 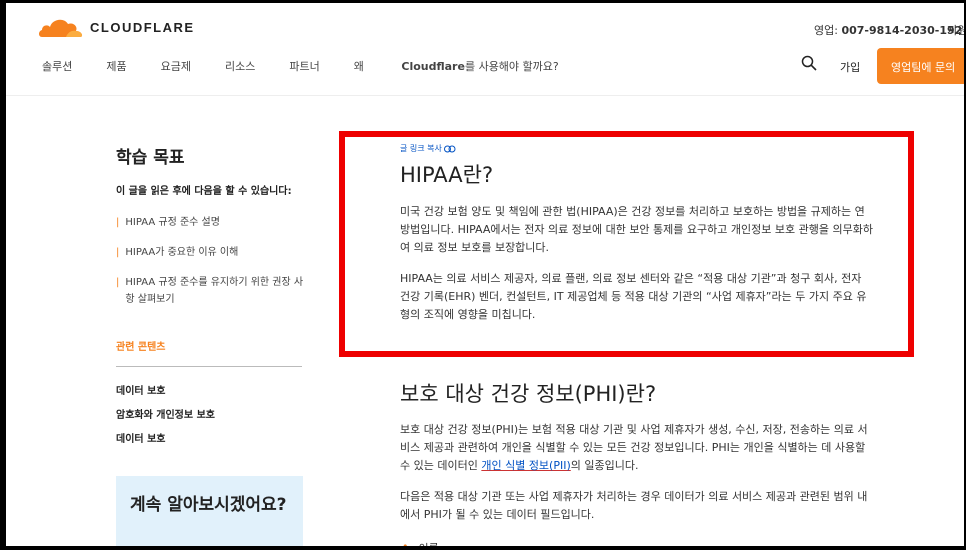 I want to click on related-link-encryption-privacy: 암호화와 개인정보 보호, so click(x=211, y=413).